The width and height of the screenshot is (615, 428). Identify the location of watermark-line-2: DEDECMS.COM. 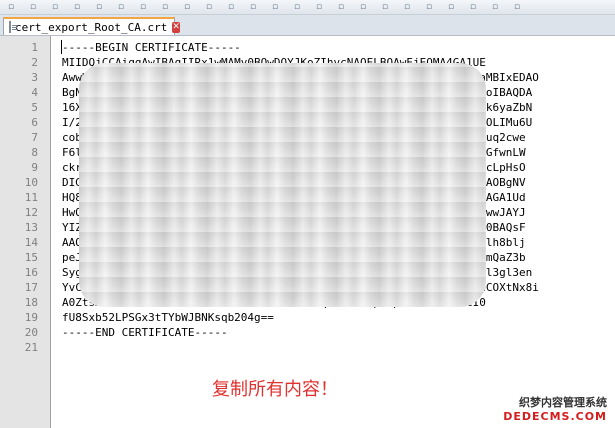
(555, 416).